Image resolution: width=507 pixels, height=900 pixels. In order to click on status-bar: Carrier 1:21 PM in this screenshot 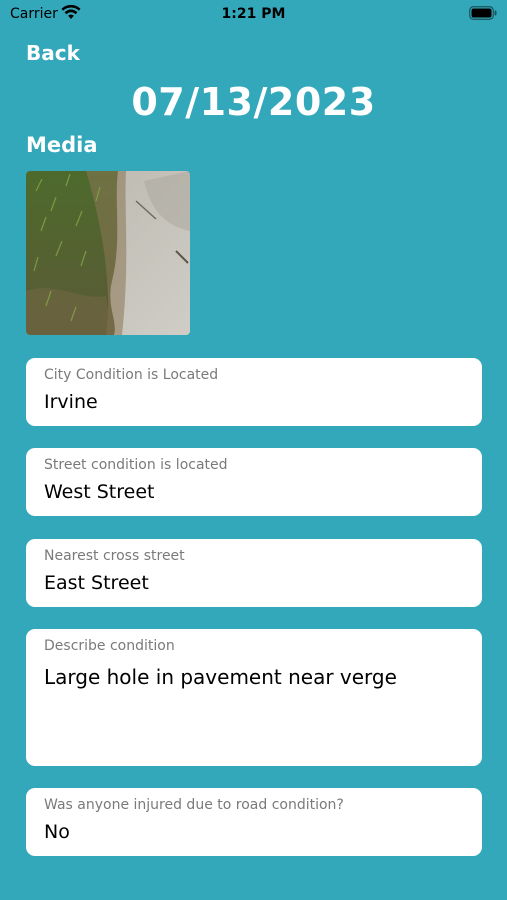, I will do `click(253, 14)`.